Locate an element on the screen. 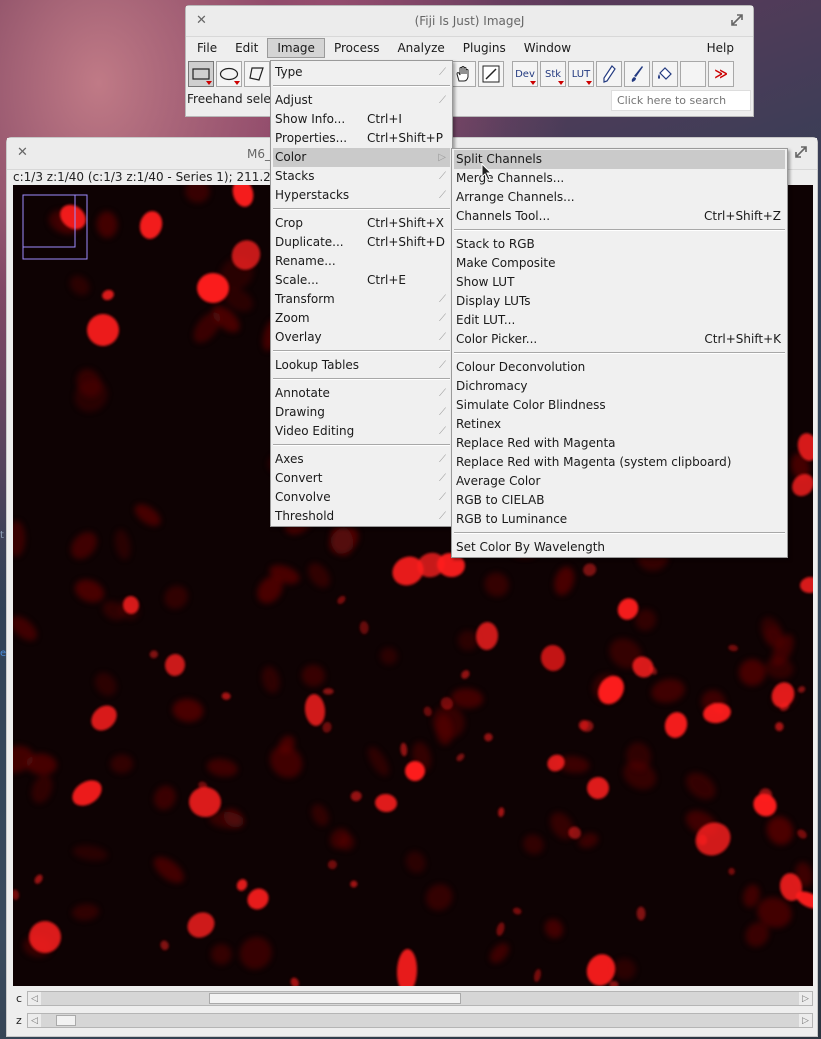 The height and width of the screenshot is (1039, 821). menu-item-label: Display LUTs is located at coordinates (493, 301).